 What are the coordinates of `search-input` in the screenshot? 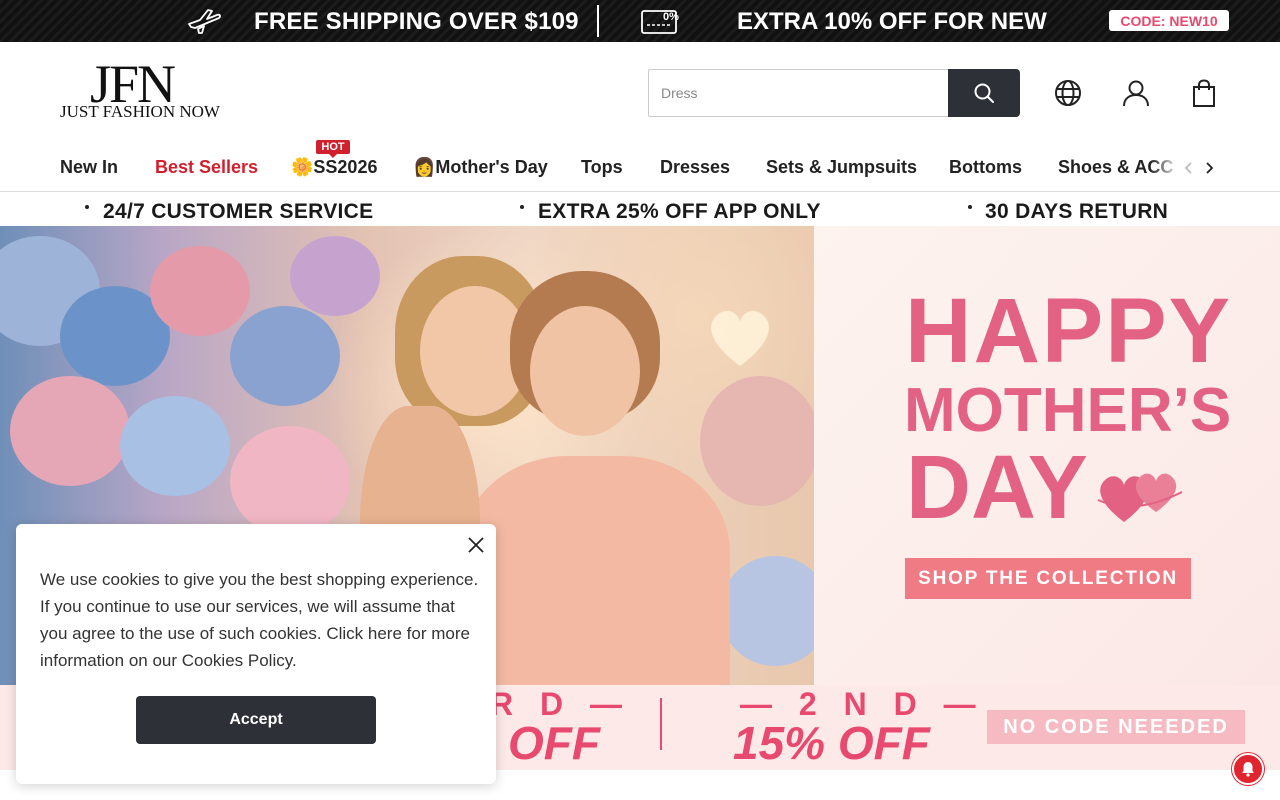 It's located at (798, 93).